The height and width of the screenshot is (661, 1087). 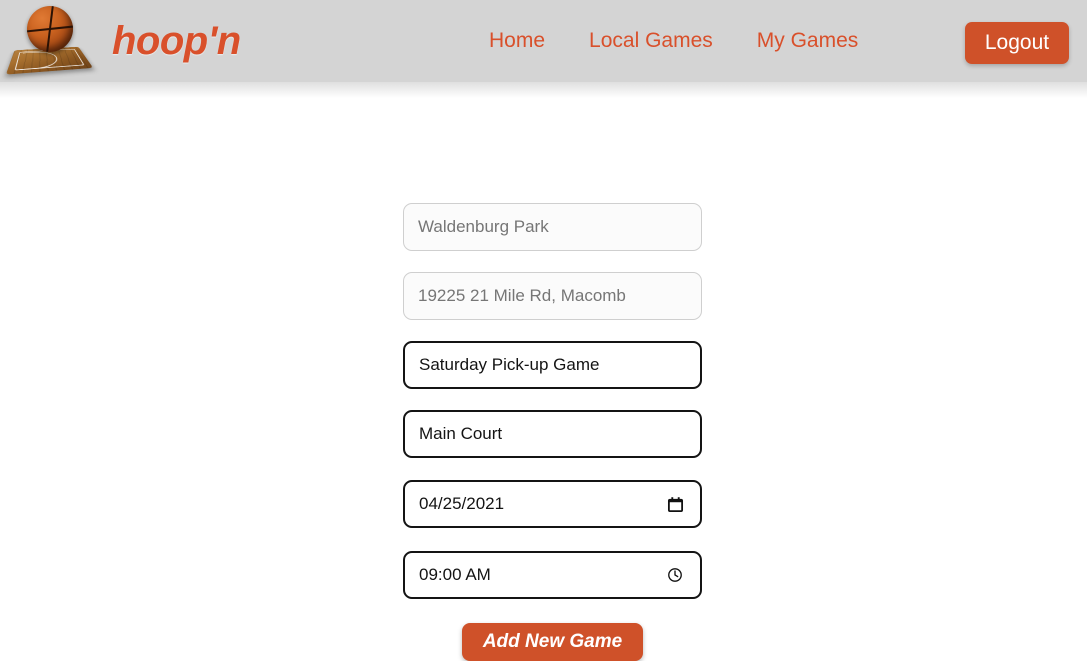 What do you see at coordinates (651, 41) in the screenshot?
I see `nav-link-local-games: Local Games` at bounding box center [651, 41].